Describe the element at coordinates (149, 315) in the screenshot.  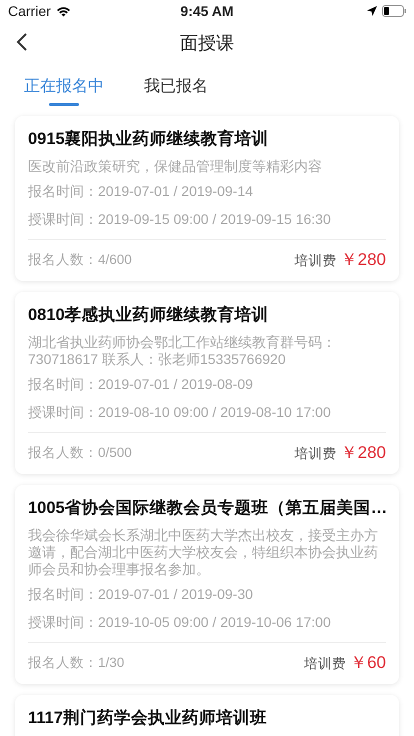
I see `course-title: 0810孝感执业药师继续教育培训` at that location.